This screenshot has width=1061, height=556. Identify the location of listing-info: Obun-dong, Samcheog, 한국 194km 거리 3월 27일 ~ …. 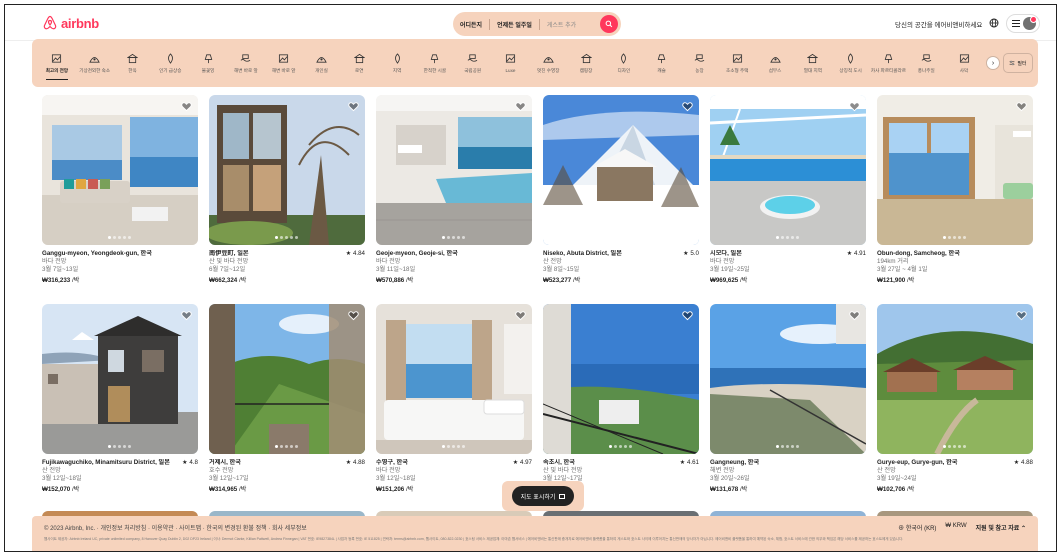
(955, 267).